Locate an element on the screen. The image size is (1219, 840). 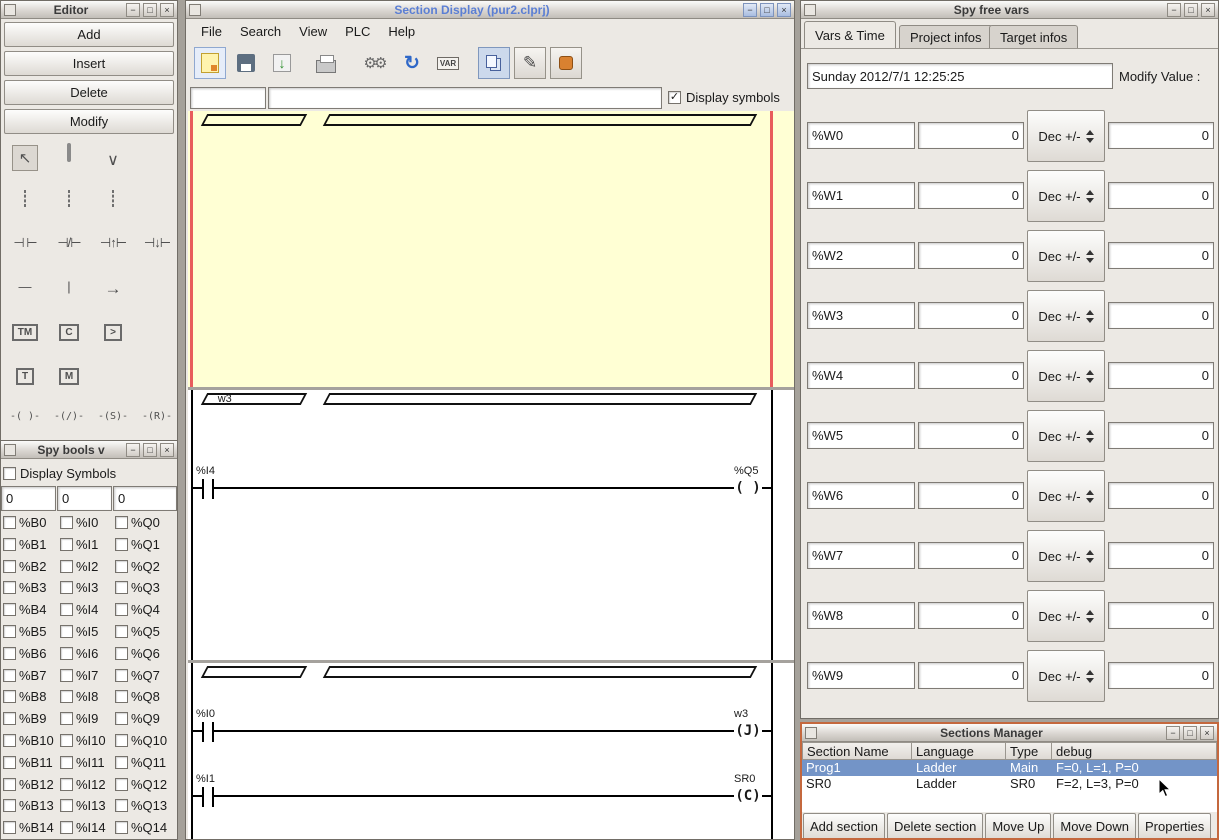
coil-set-tool-icon: -(S)- is located at coordinates (113, 416).